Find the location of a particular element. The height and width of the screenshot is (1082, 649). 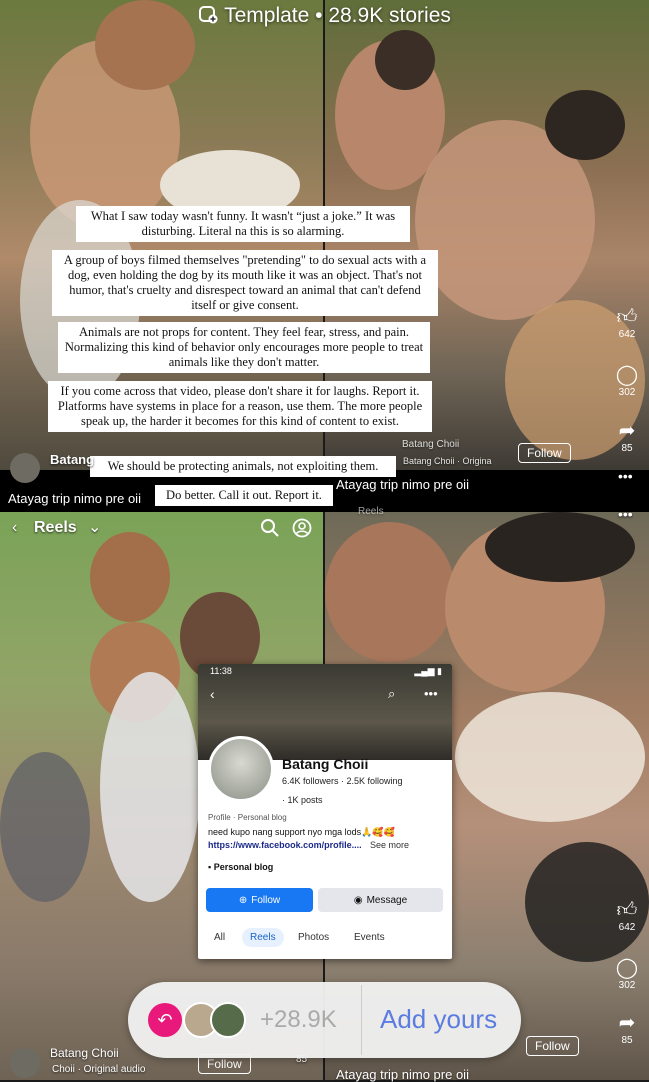

add-friend-icon: ⊕ is located at coordinates (243, 900).